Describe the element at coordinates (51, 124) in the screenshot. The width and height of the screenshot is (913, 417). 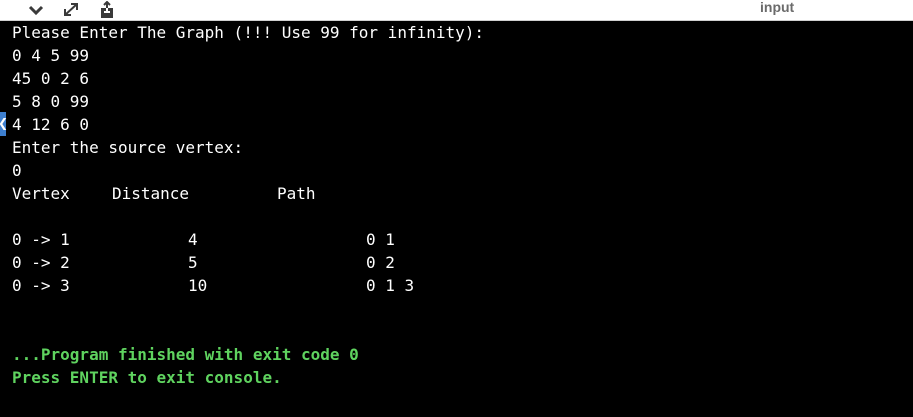
I see `matrix-row: 4 12 6 0` at that location.